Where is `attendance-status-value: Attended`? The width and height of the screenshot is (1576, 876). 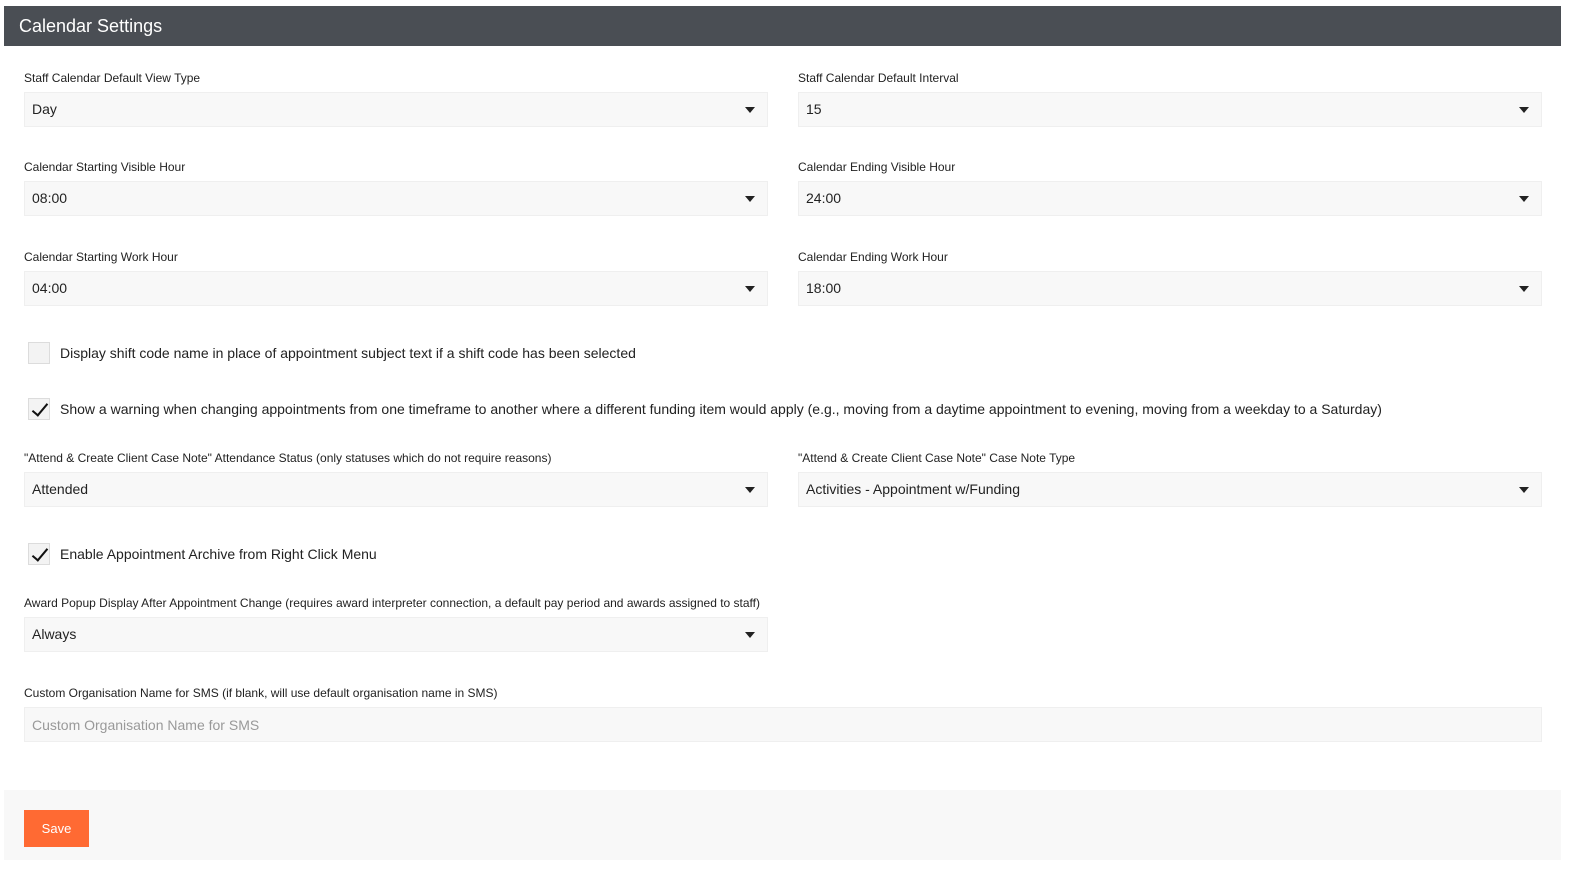
attendance-status-value: Attended is located at coordinates (60, 489).